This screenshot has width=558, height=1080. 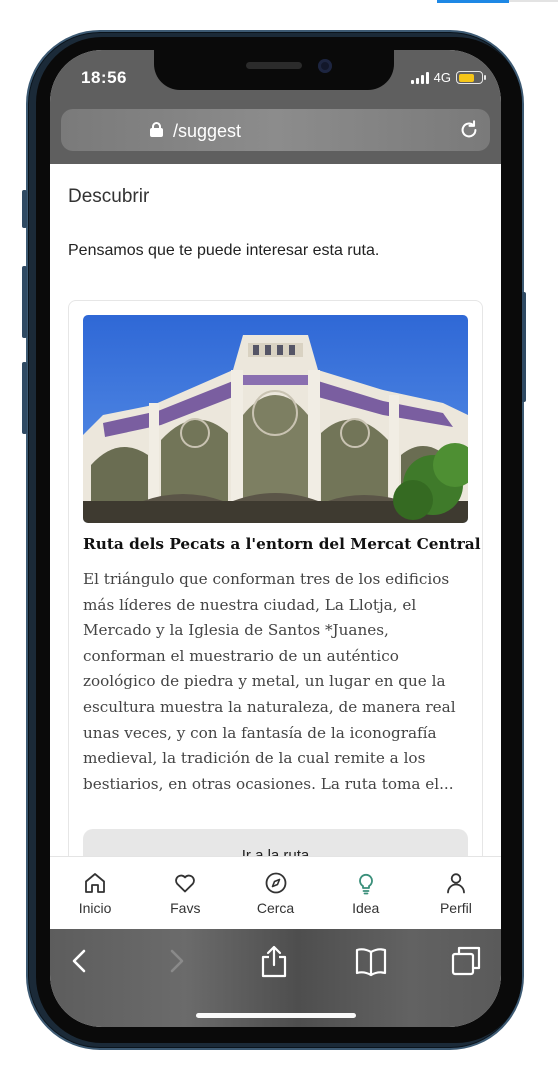 What do you see at coordinates (366, 908) in the screenshot?
I see `tab-label: Idea` at bounding box center [366, 908].